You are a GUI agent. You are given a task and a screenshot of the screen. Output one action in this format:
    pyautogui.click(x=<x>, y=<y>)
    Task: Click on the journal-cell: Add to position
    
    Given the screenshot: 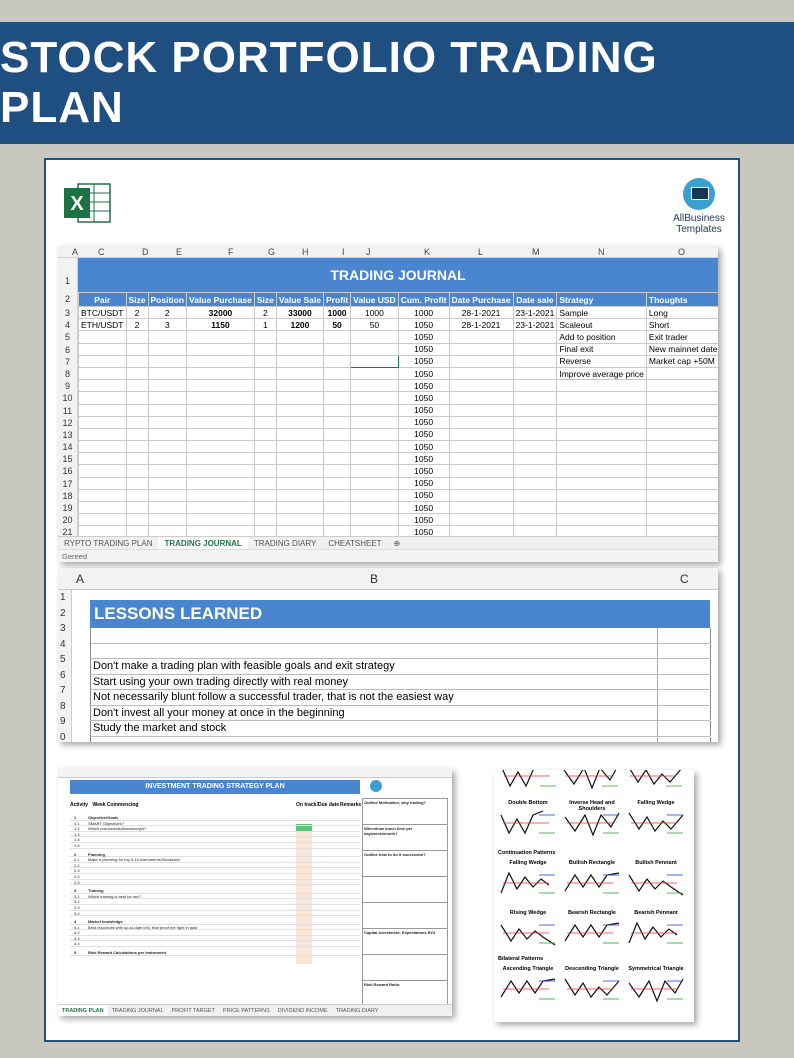 What is the action you would take?
    pyautogui.click(x=601, y=337)
    